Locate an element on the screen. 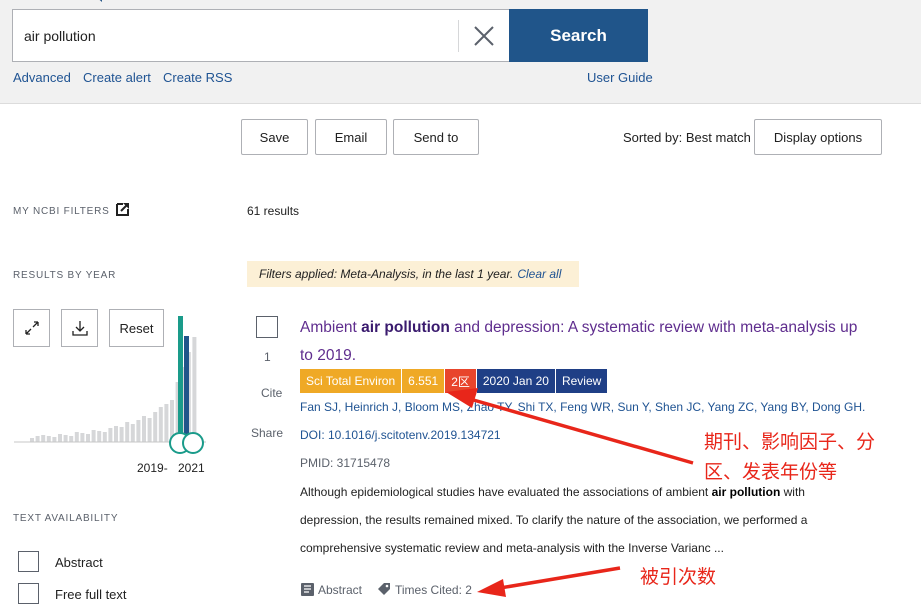 Image resolution: width=921 pixels, height=604 pixels. abstract-filter-checkbox is located at coordinates (28, 561).